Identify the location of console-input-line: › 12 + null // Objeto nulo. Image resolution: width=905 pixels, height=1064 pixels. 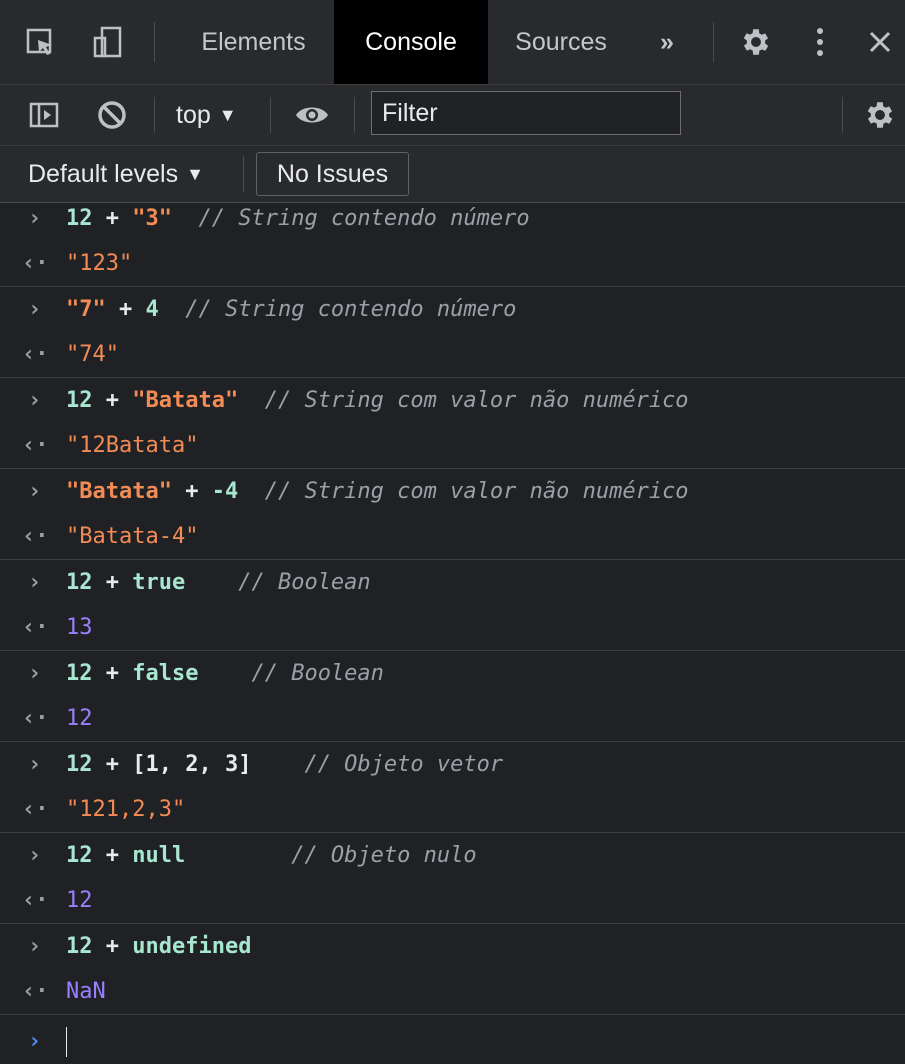
(452, 855).